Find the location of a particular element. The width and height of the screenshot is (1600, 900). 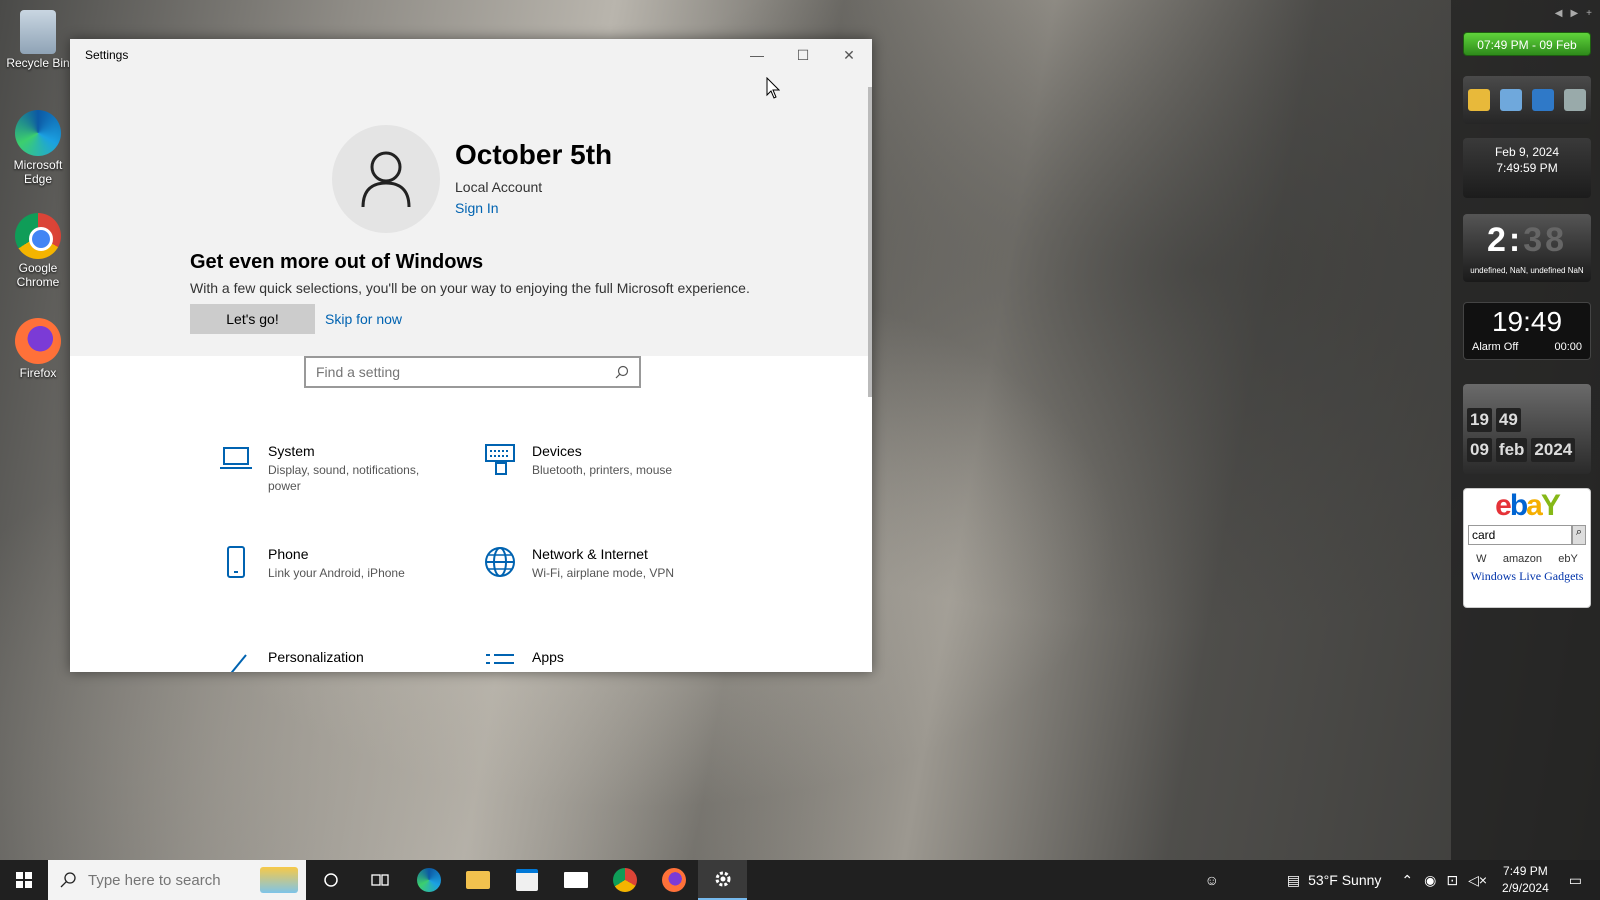

ebay-search-input is located at coordinates (1520, 535).